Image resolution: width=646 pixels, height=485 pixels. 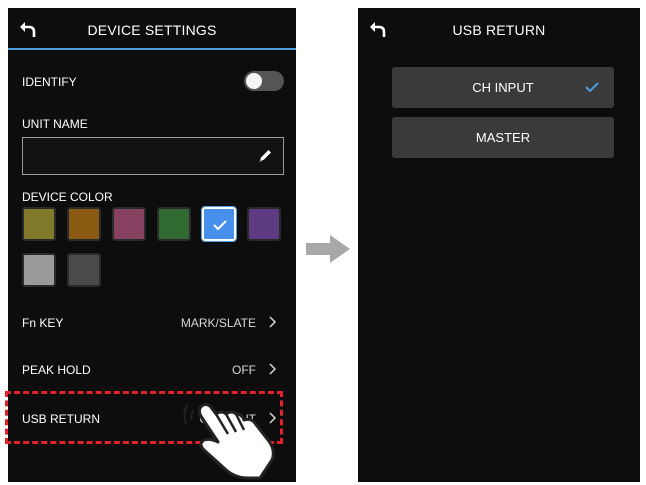 I want to click on peak-hold-value: OFF, so click(x=244, y=370).